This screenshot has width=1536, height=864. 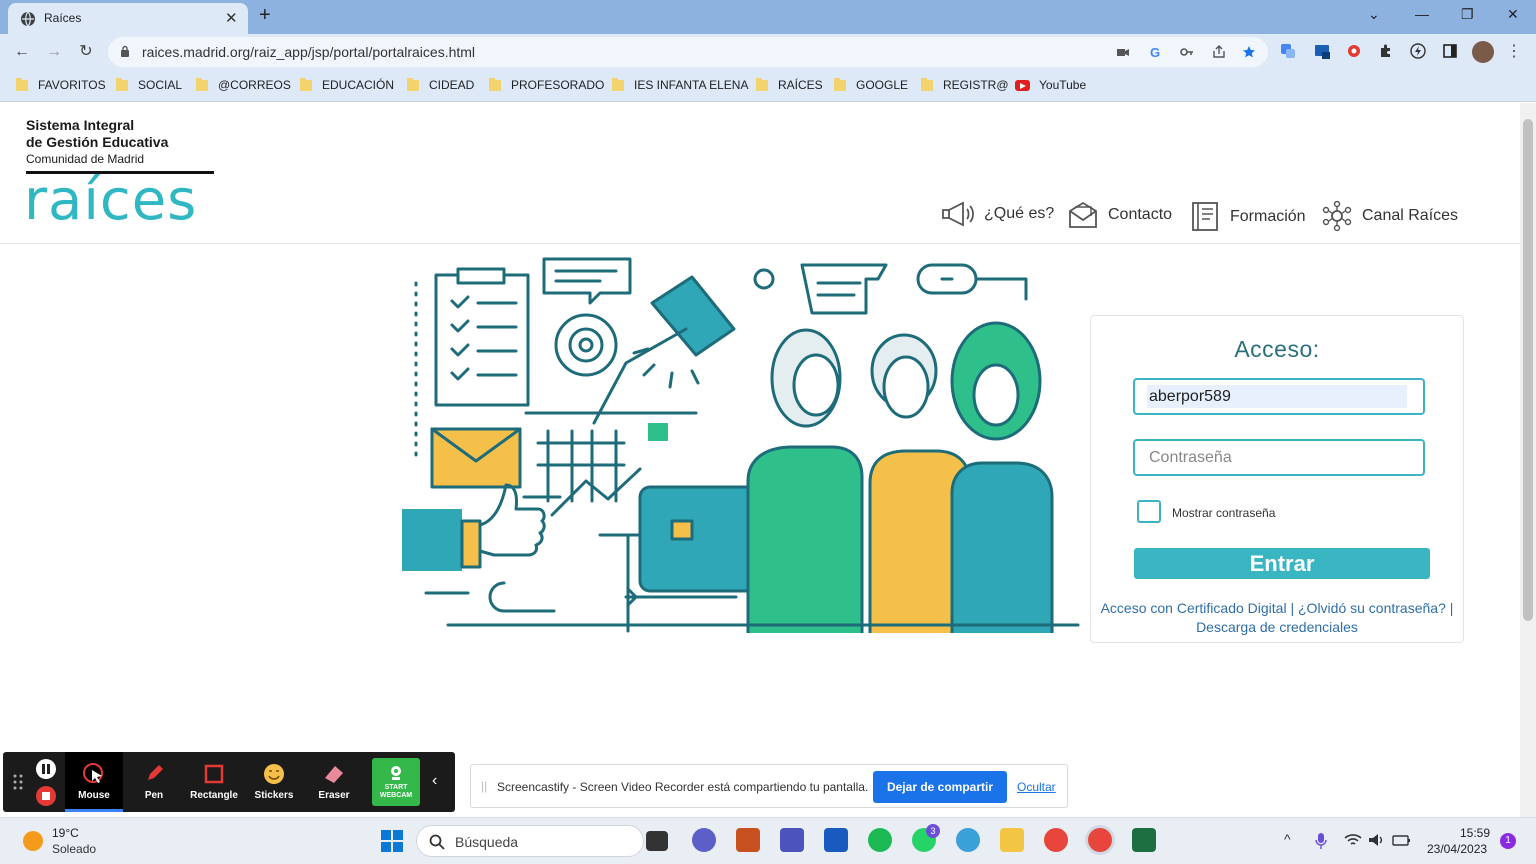 I want to click on forgot-password-link: ¿Olvidó su contraseña?, so click(x=1372, y=608).